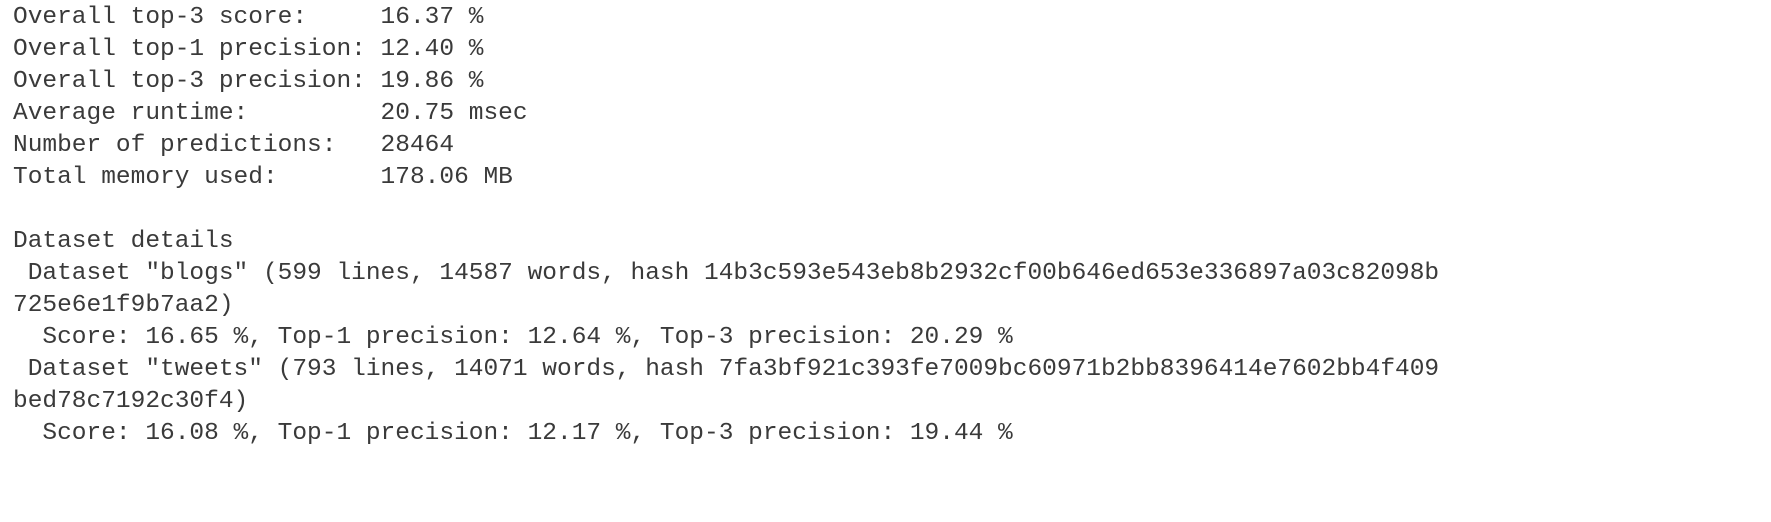 The image size is (1771, 522). I want to click on dataset-blogs-hash-continuation: 725e6e1f9b7aa2), so click(123, 305).